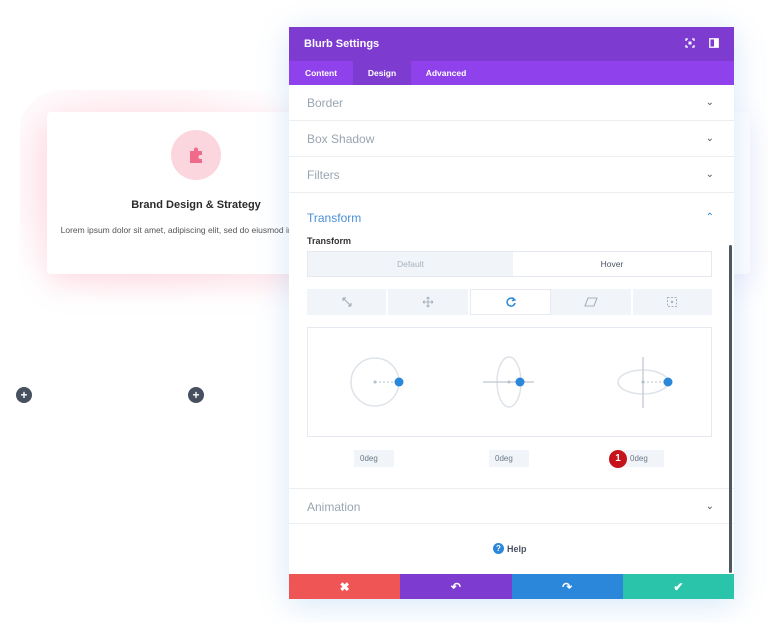  I want to click on redo-button: ↷, so click(567, 586).